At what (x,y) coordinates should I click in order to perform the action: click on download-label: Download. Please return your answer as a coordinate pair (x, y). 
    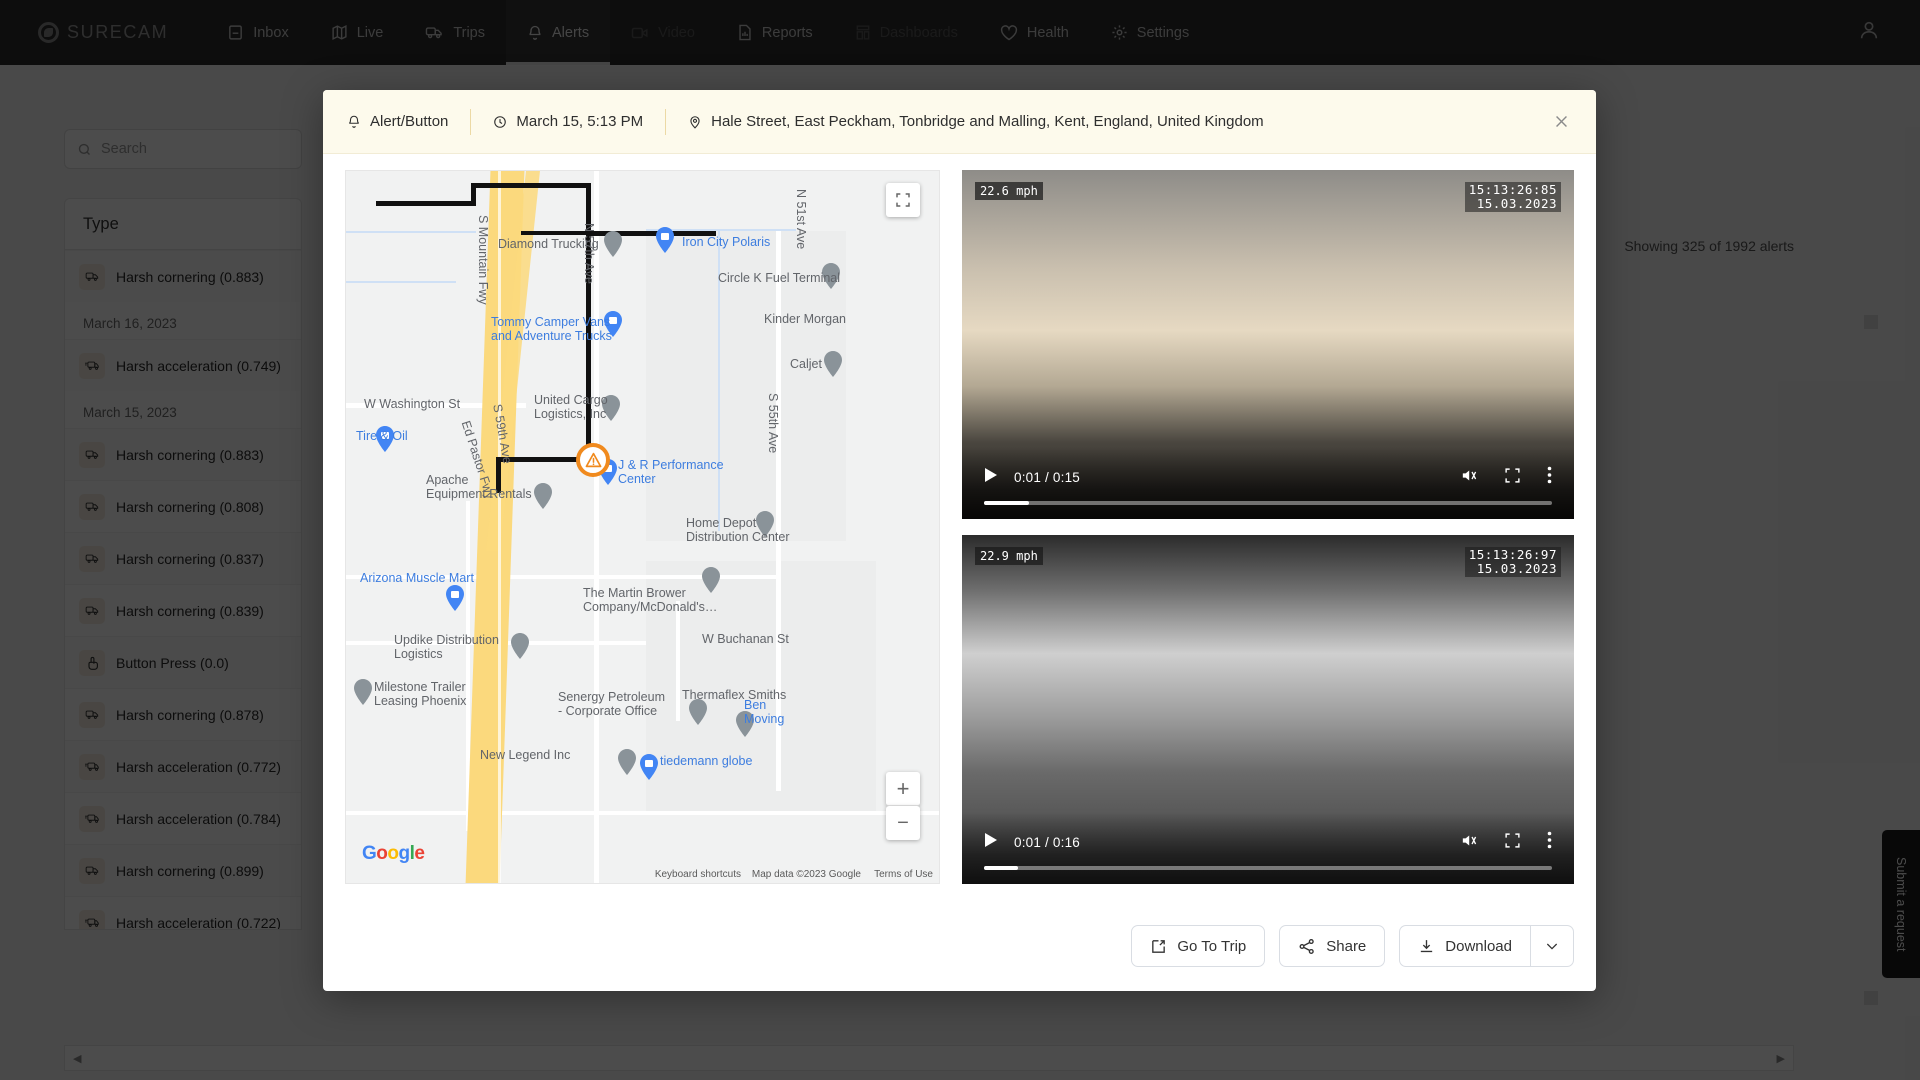
    Looking at the image, I should click on (1478, 946).